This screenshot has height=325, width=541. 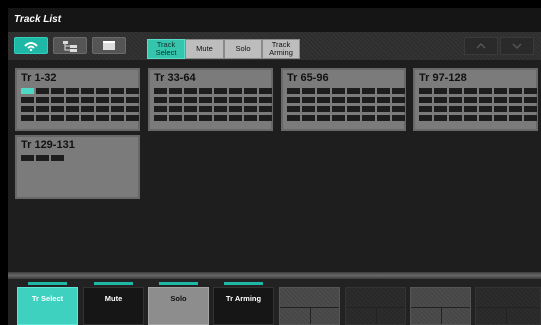 What do you see at coordinates (517, 46) in the screenshot?
I see `scroll-down-button` at bounding box center [517, 46].